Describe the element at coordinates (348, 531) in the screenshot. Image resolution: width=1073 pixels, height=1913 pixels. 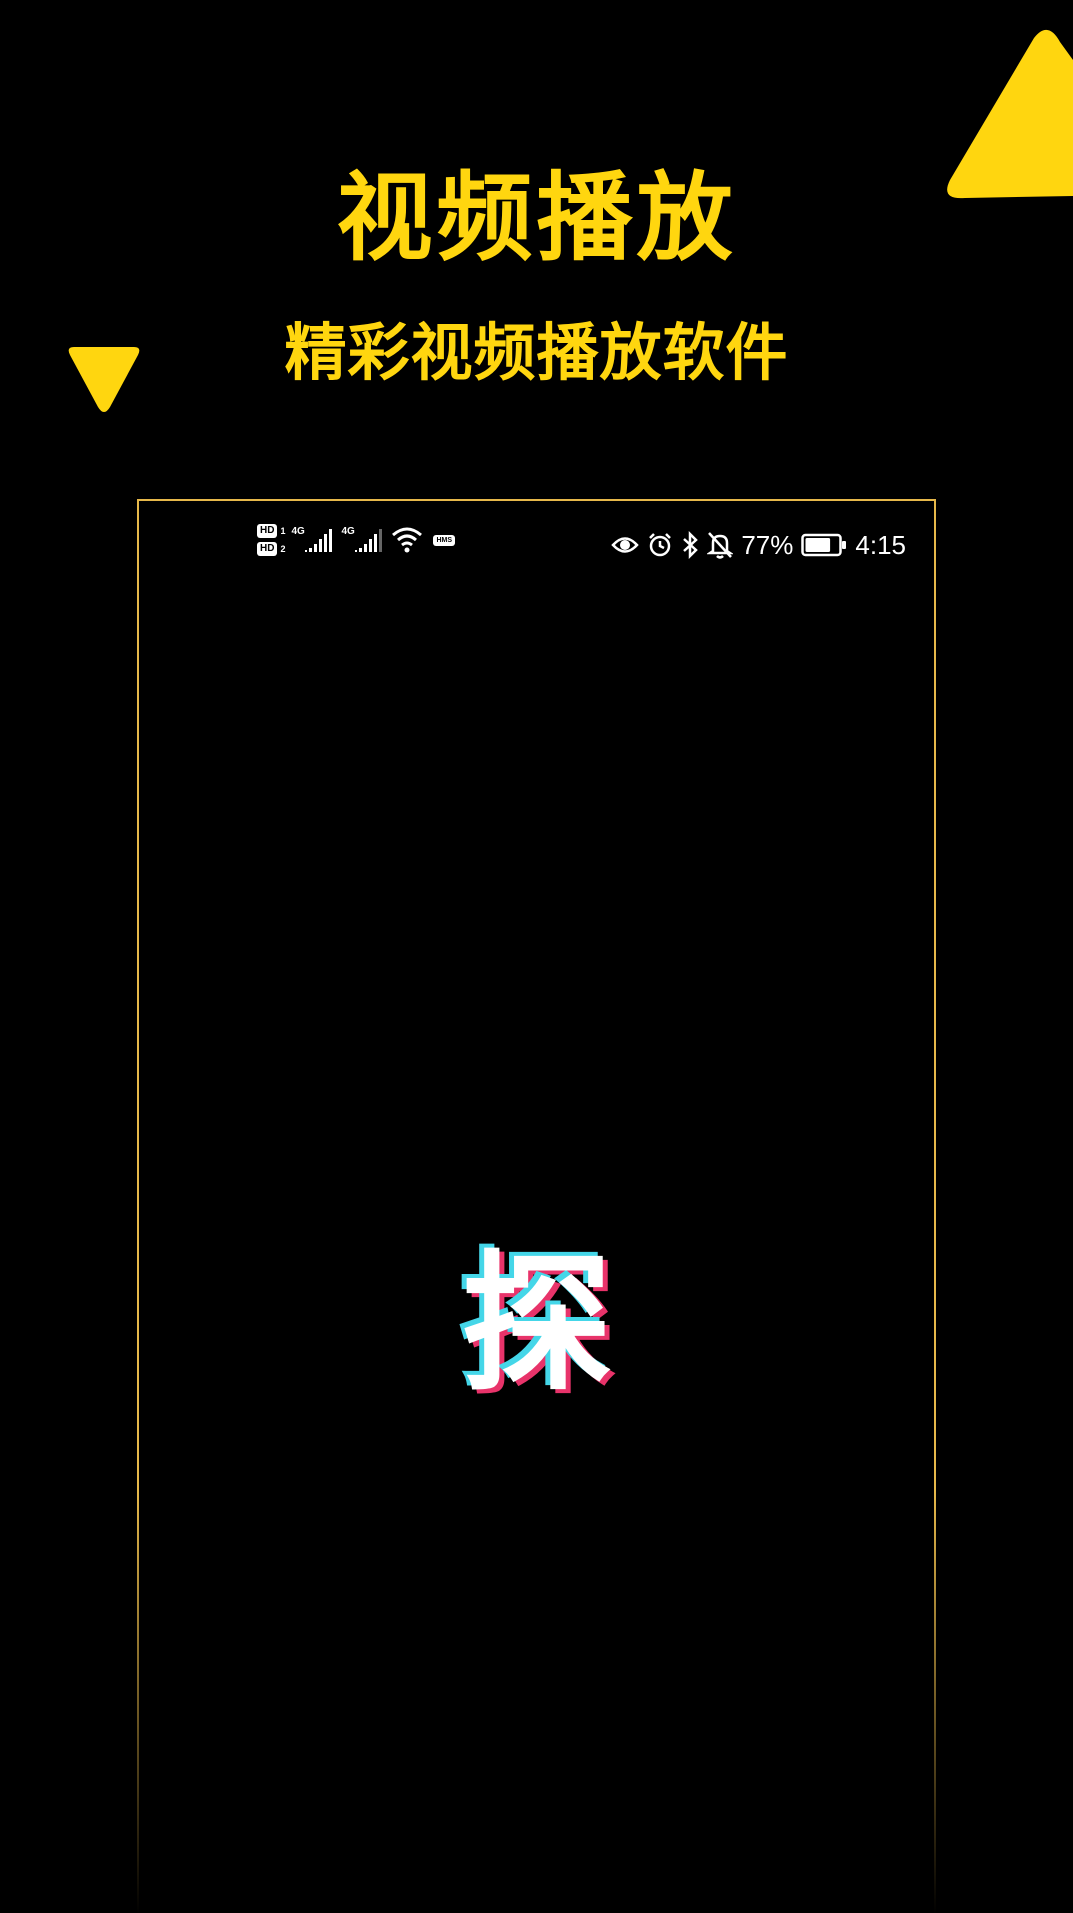
I see `network-type-2: 4G` at that location.